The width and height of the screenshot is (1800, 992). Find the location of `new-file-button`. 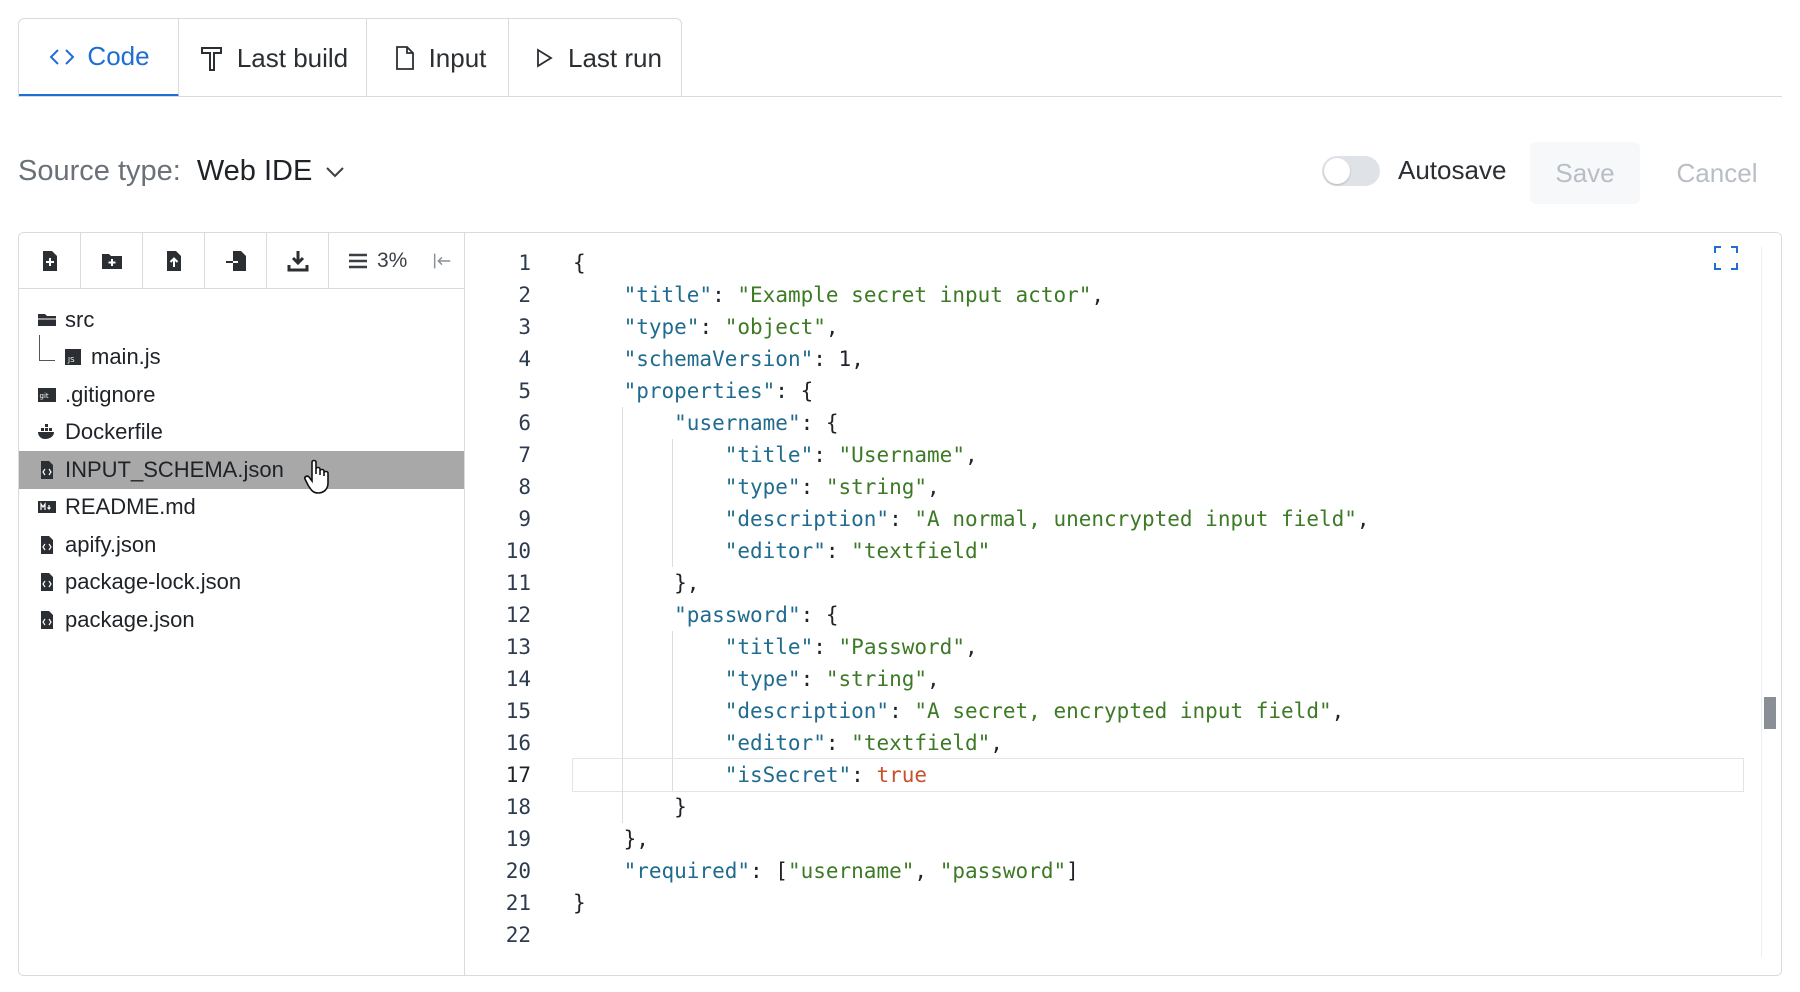

new-file-button is located at coordinates (50, 261).